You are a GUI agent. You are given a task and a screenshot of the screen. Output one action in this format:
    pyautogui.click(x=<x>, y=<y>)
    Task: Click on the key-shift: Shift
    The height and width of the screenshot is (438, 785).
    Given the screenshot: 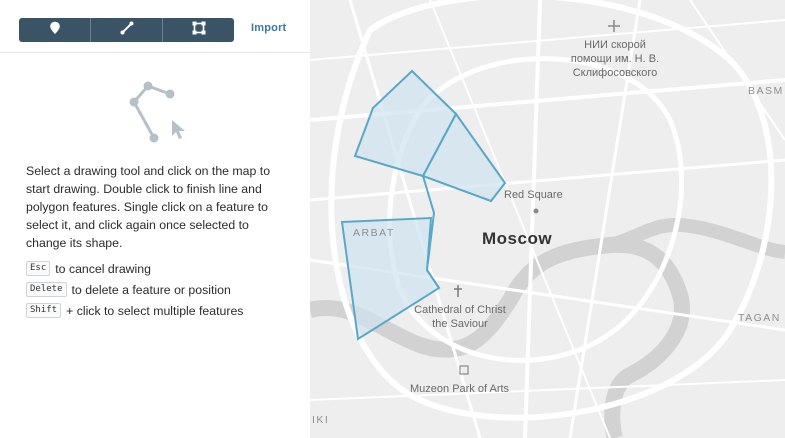 What is the action you would take?
    pyautogui.click(x=44, y=310)
    